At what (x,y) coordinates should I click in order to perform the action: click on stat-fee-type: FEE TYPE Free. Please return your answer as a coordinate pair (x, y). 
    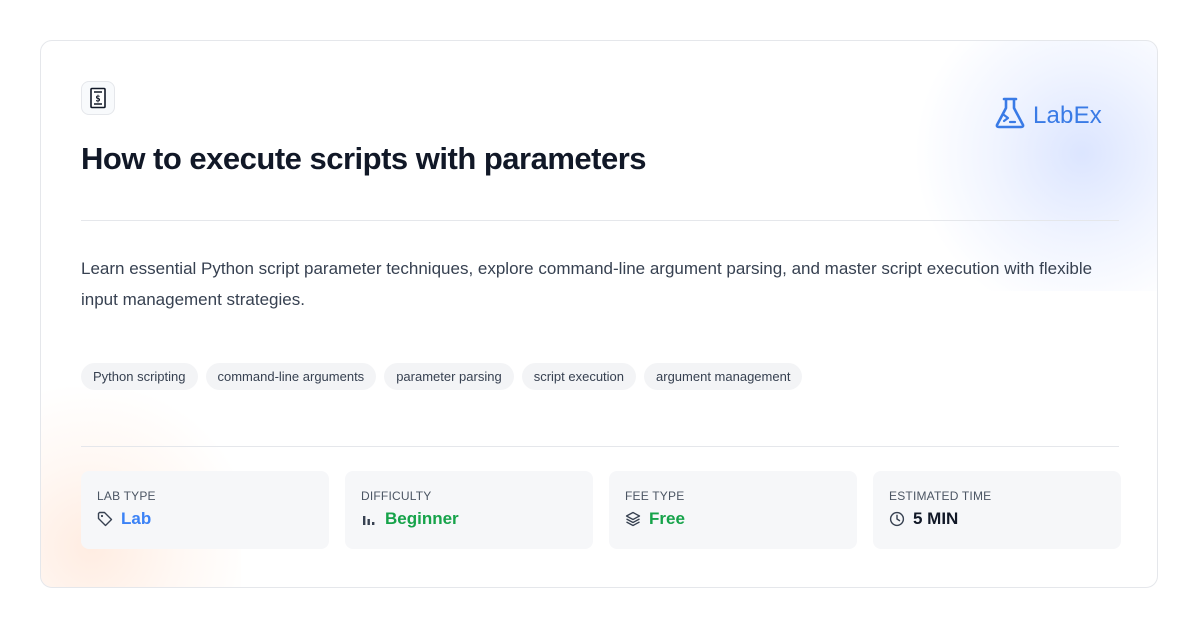
    Looking at the image, I should click on (733, 510).